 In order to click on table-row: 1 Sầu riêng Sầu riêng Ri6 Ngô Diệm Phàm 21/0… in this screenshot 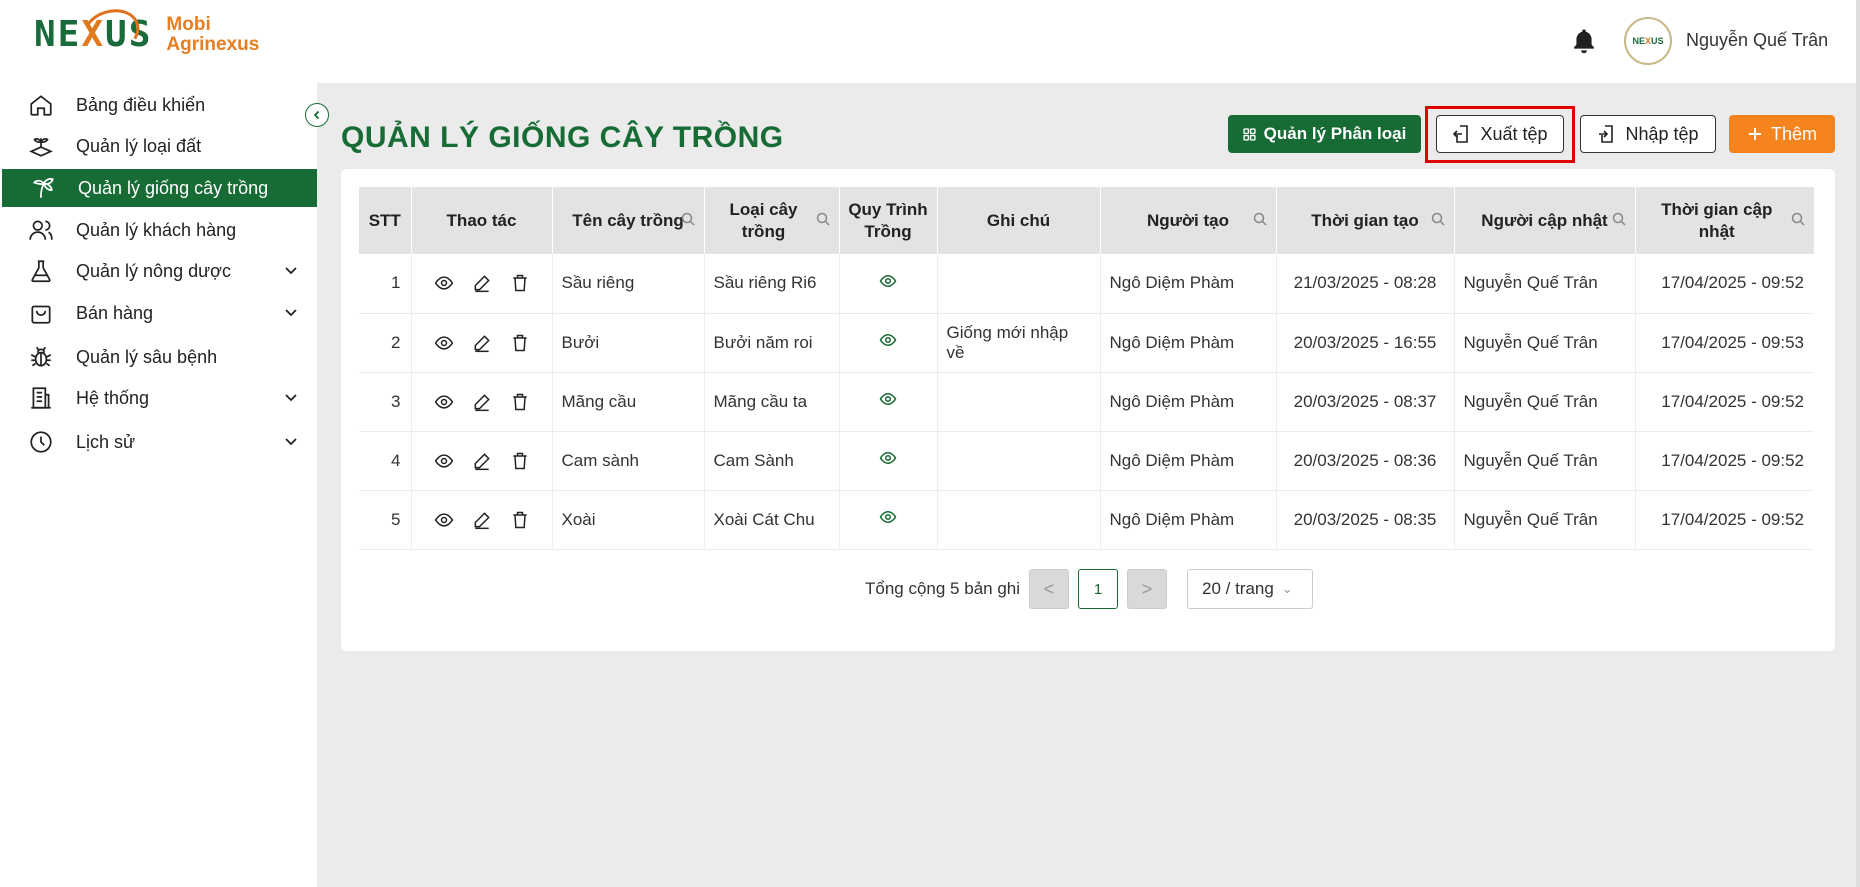, I will do `click(1086, 284)`.